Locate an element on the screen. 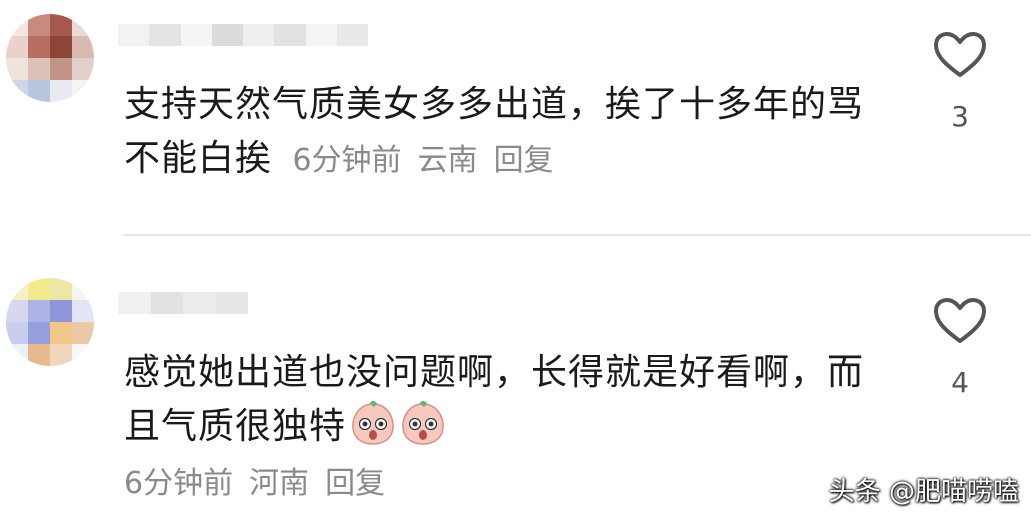 This screenshot has width=1031, height=518. comment-meta: 6分钟前 云南 回复 is located at coordinates (426, 160).